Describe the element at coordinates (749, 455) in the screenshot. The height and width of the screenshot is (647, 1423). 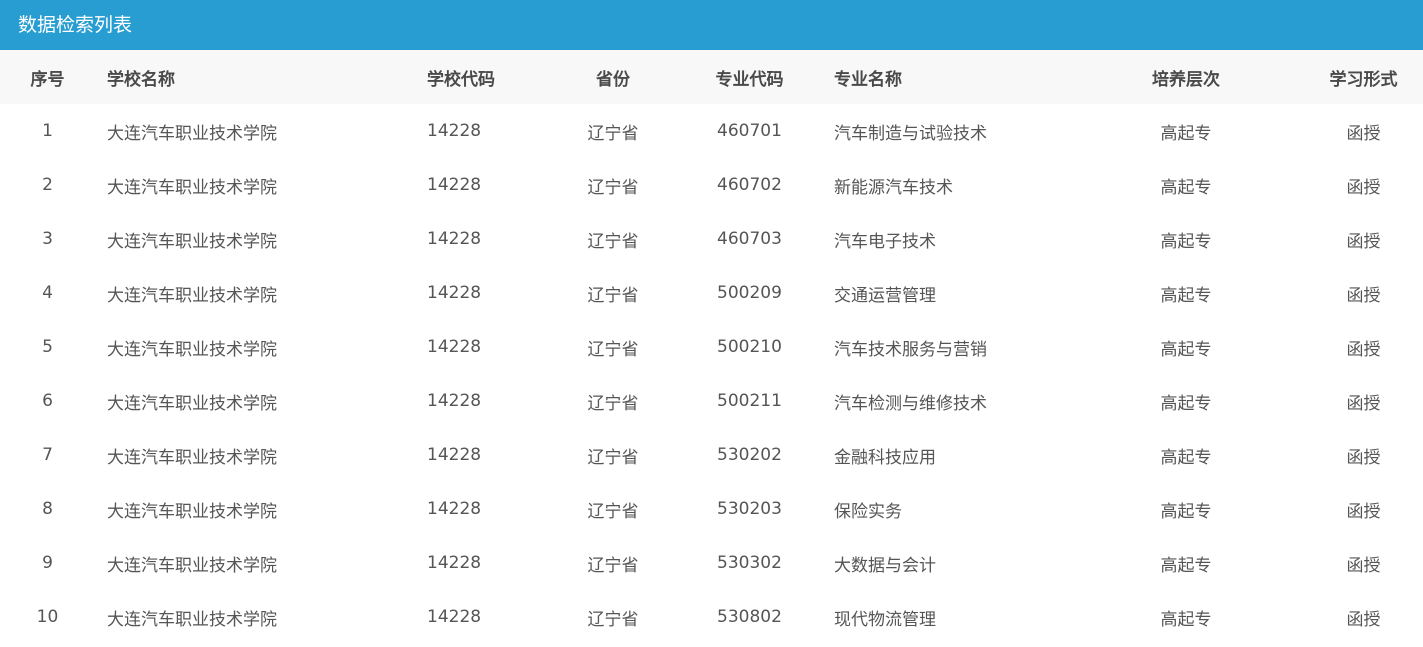
I see `cell-major-code: 530202` at that location.